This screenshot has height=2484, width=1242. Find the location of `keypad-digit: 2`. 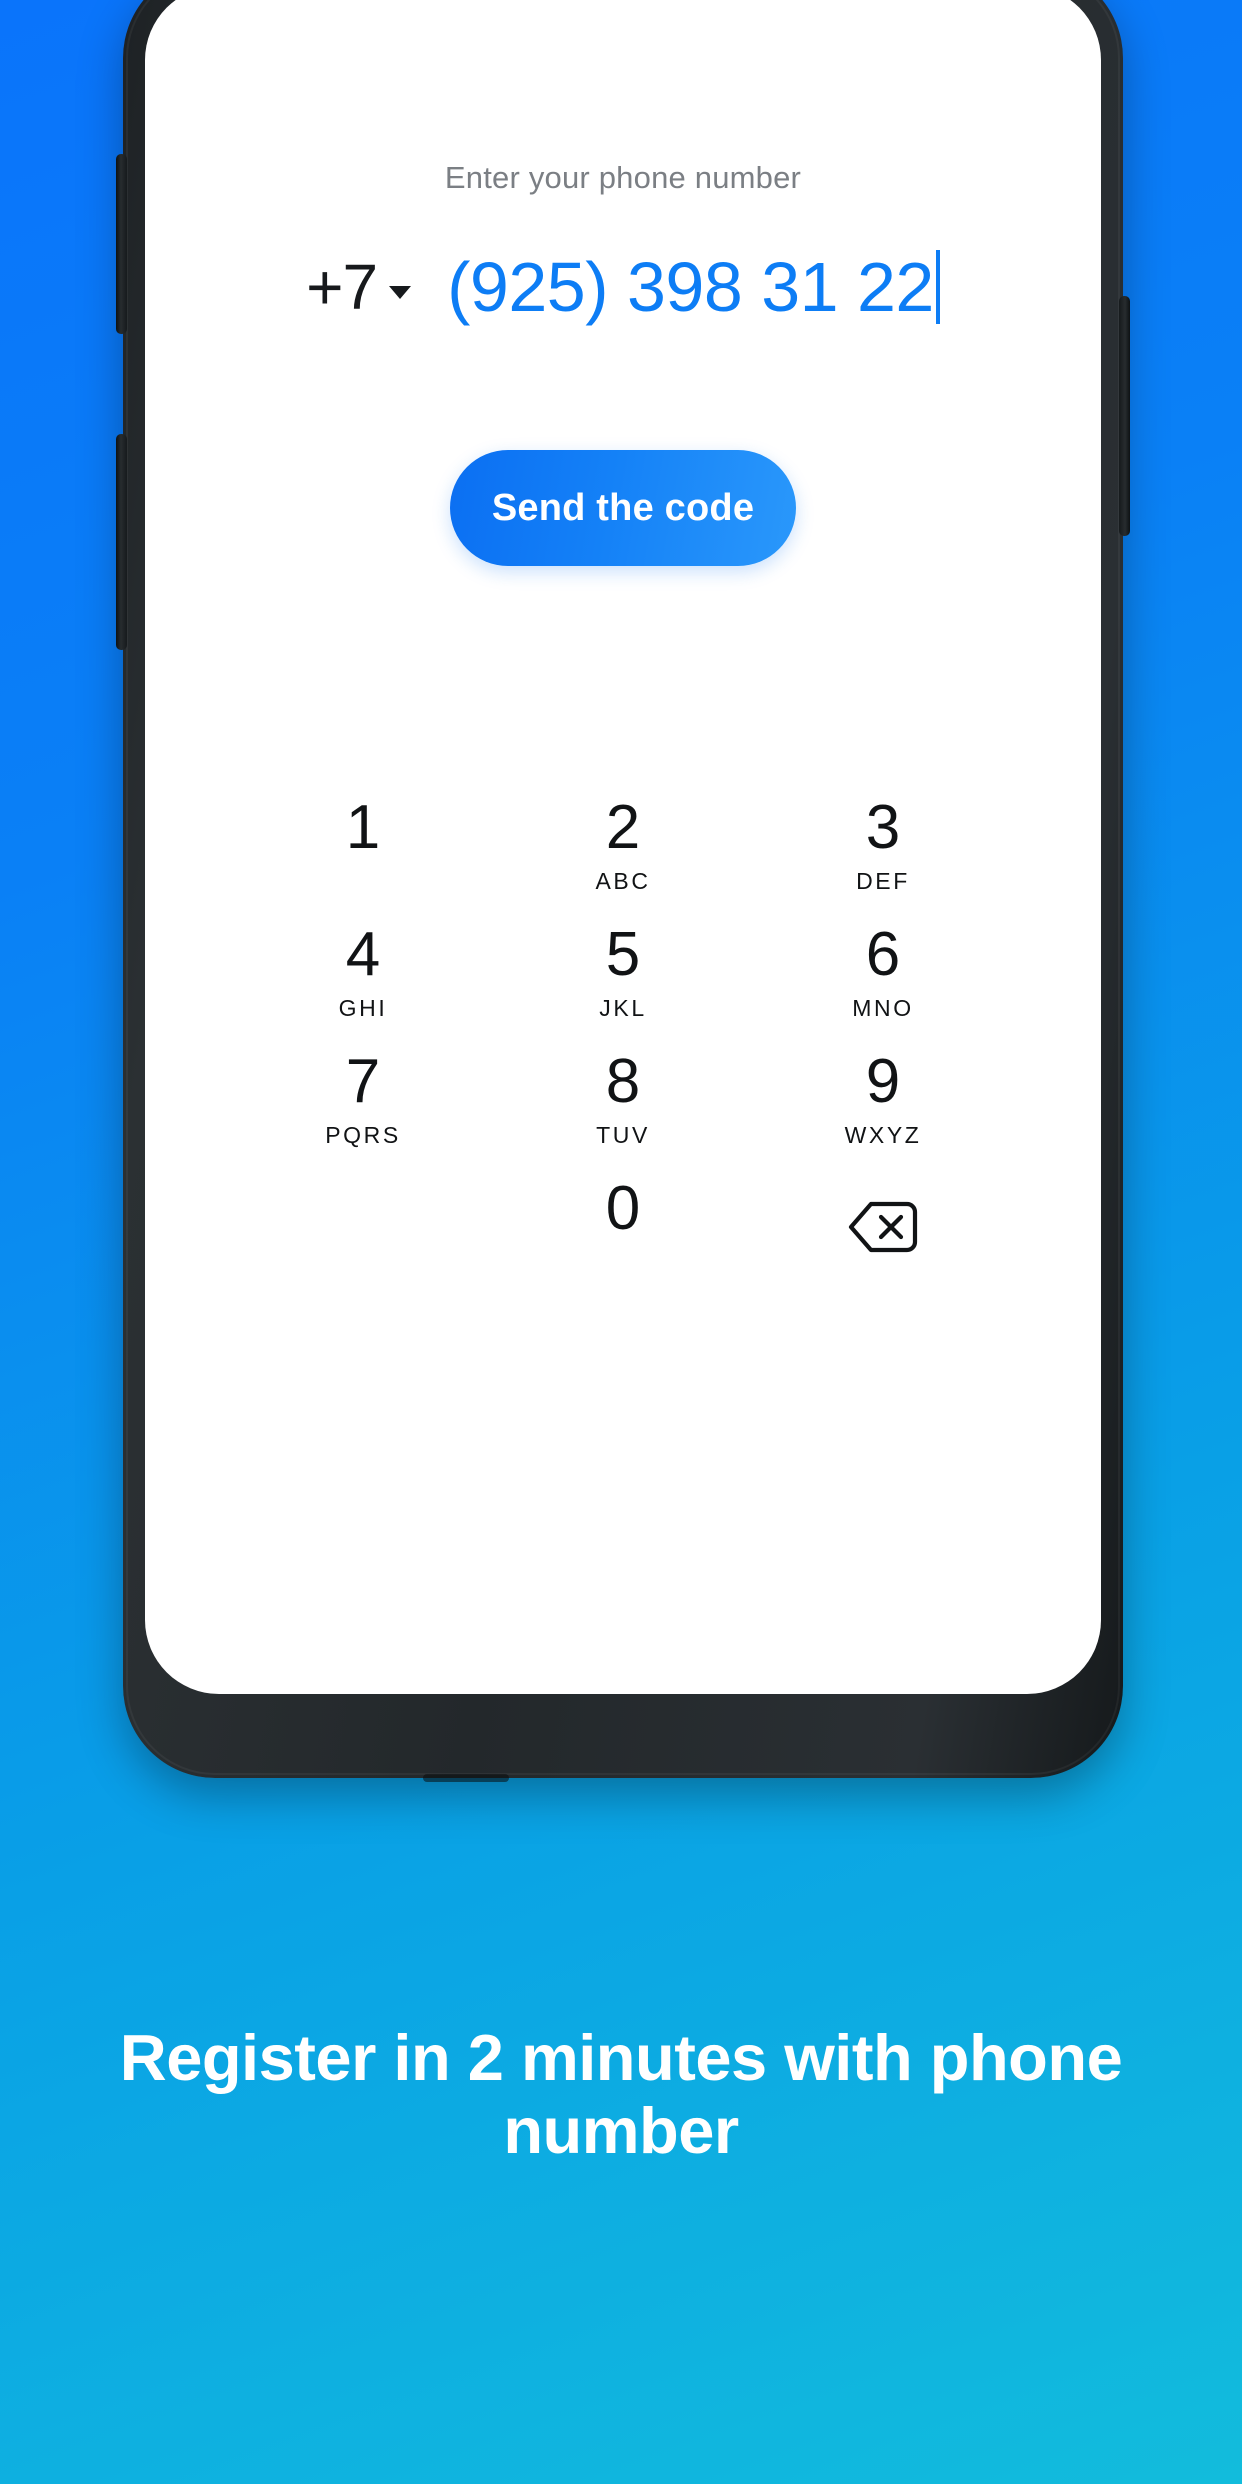

keypad-digit: 2 is located at coordinates (623, 827).